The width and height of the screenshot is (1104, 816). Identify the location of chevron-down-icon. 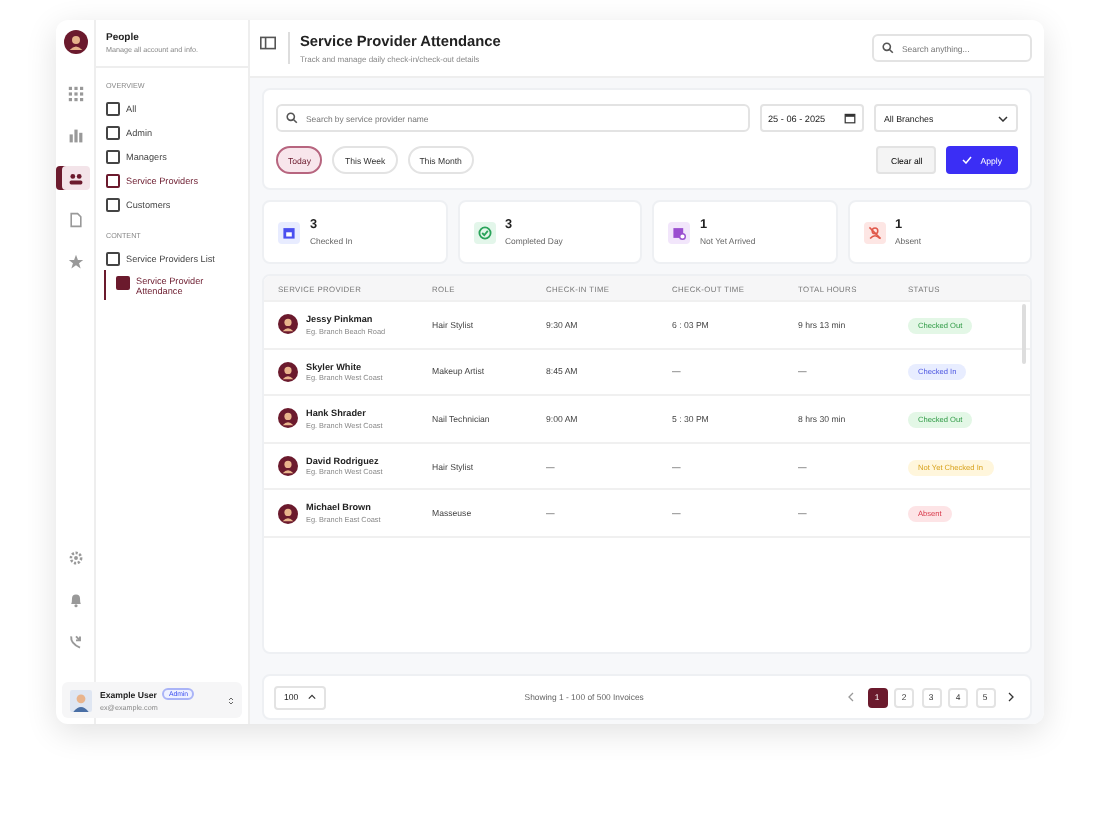
(1003, 118).